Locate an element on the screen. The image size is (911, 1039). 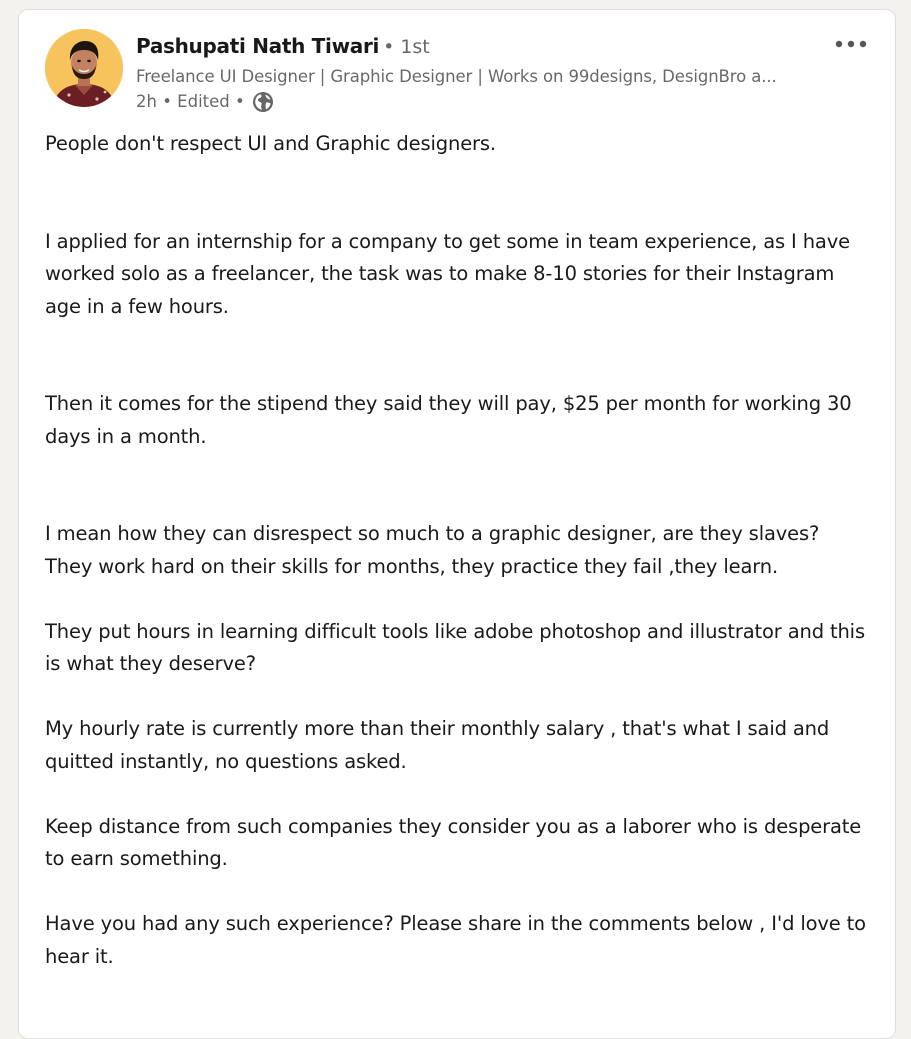
post-timestamp: 2h • Edited • is located at coordinates (190, 101).